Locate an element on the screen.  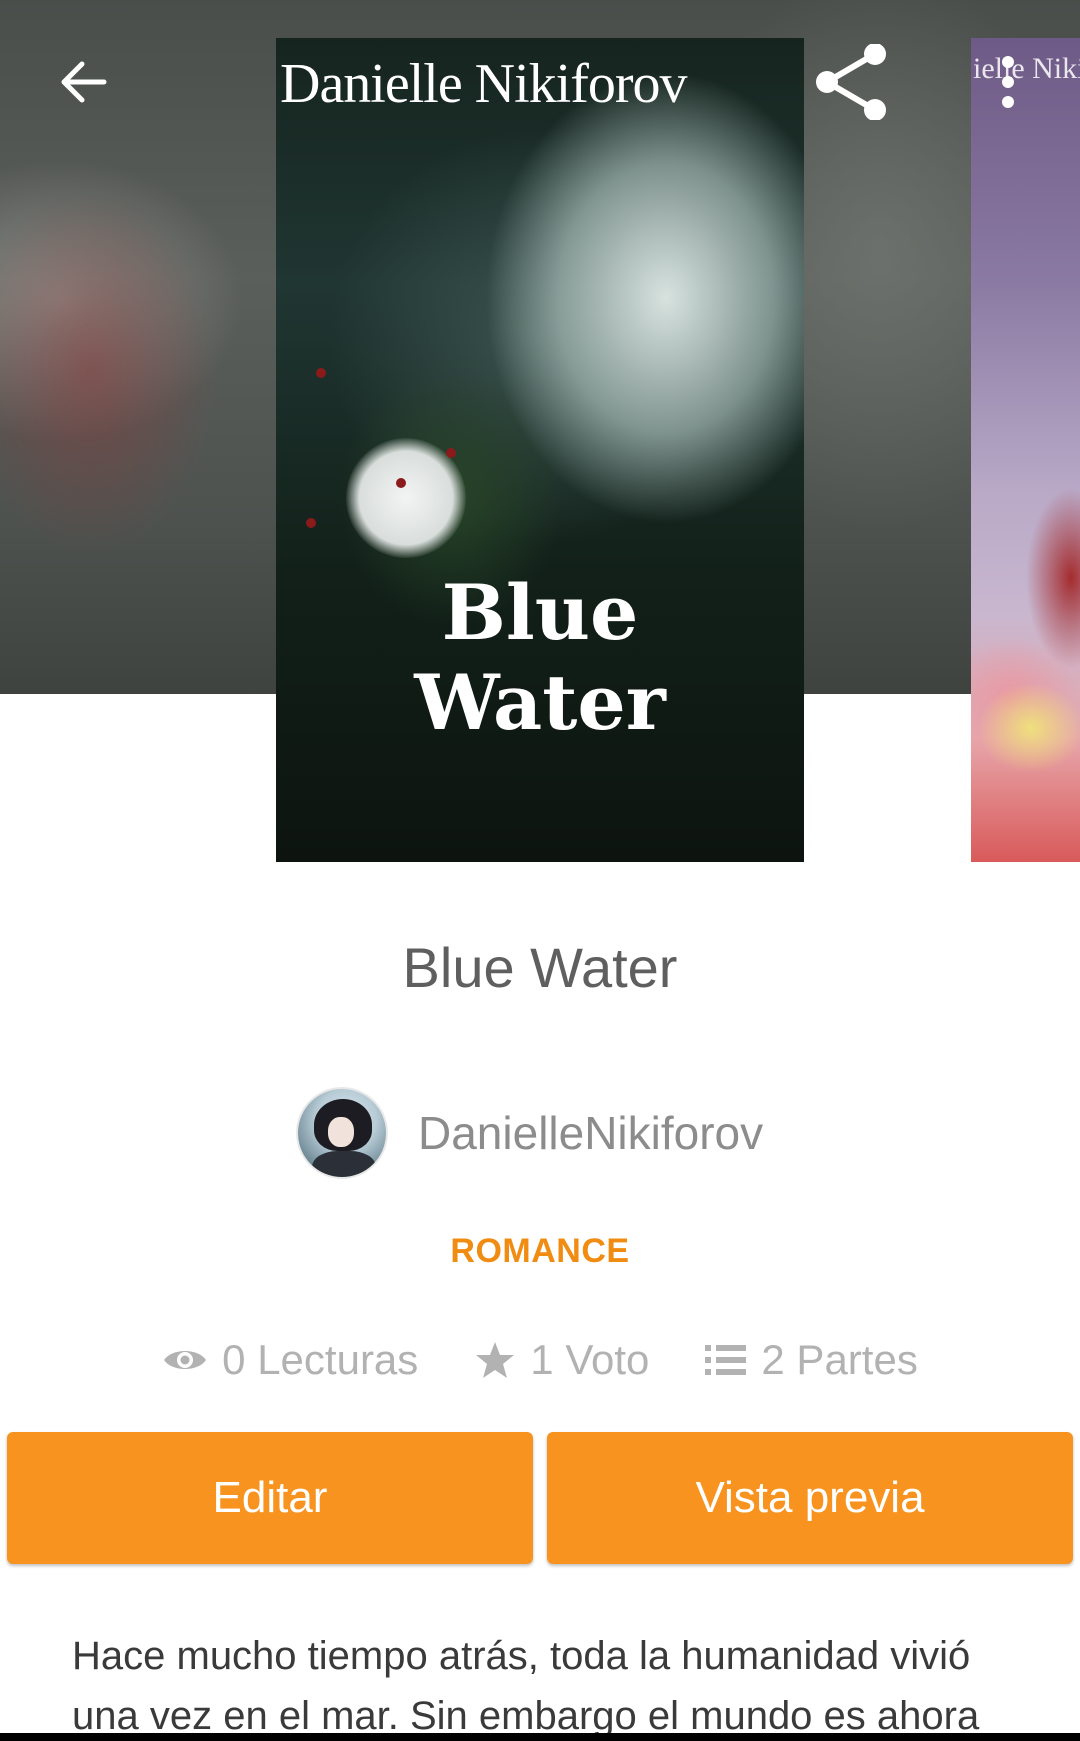
genre-label: ROMANCE is located at coordinates (540, 1251).